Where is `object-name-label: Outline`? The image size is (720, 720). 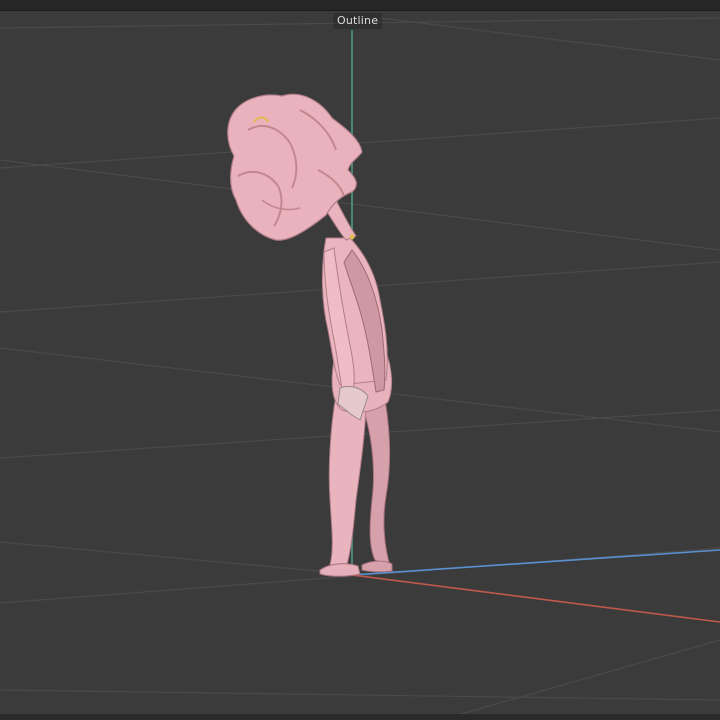
object-name-label: Outline is located at coordinates (358, 21).